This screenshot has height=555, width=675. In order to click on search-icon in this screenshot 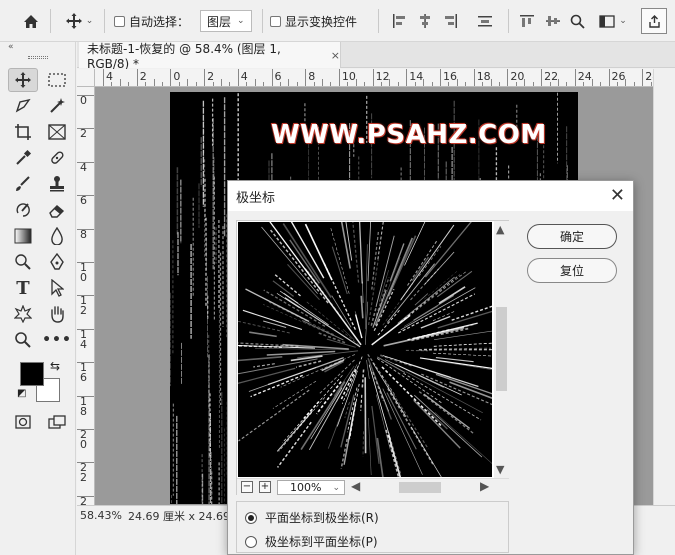, I will do `click(577, 21)`.